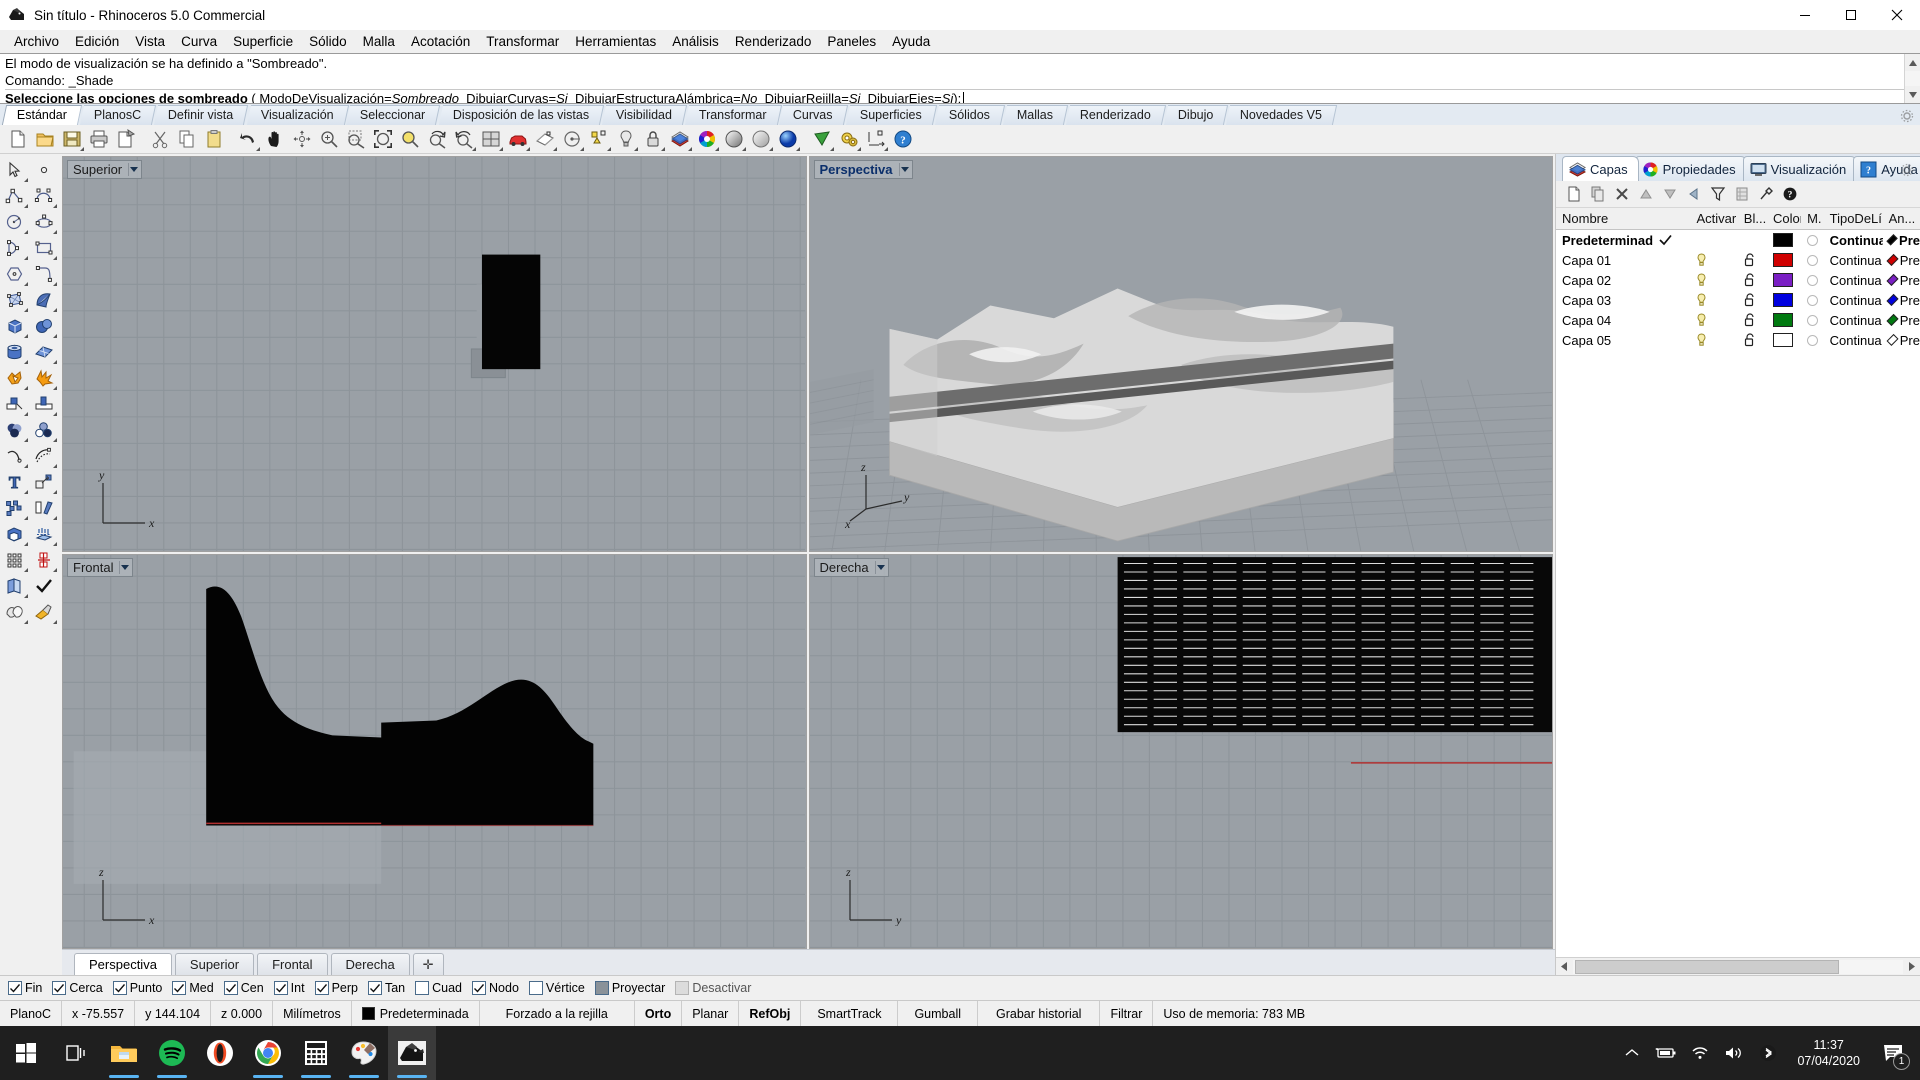 The width and height of the screenshot is (1920, 1080). What do you see at coordinates (522, 41) in the screenshot?
I see `menu-transformar: Transformar` at bounding box center [522, 41].